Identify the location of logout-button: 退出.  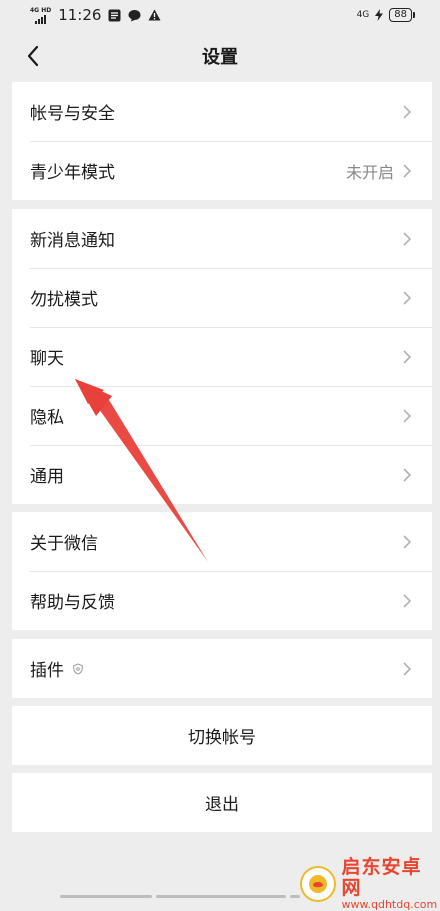
(222, 802).